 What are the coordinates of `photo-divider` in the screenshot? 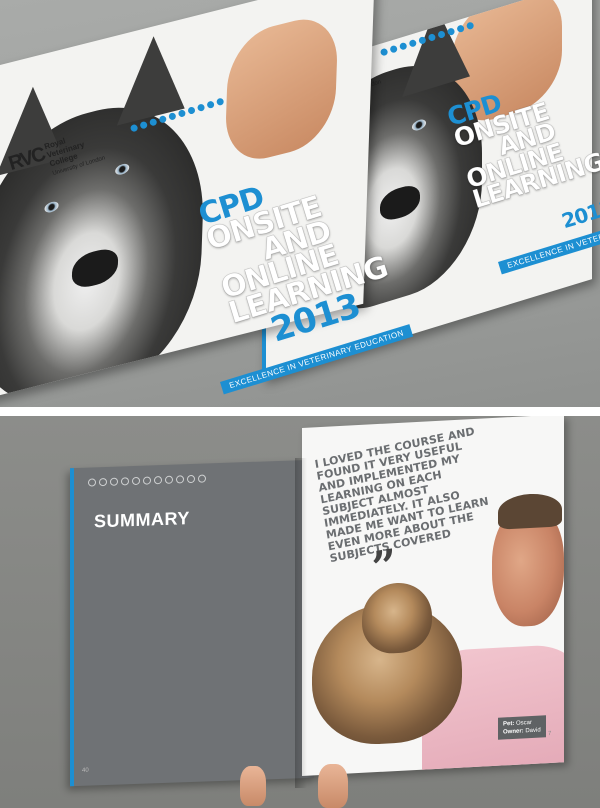 It's located at (300, 411).